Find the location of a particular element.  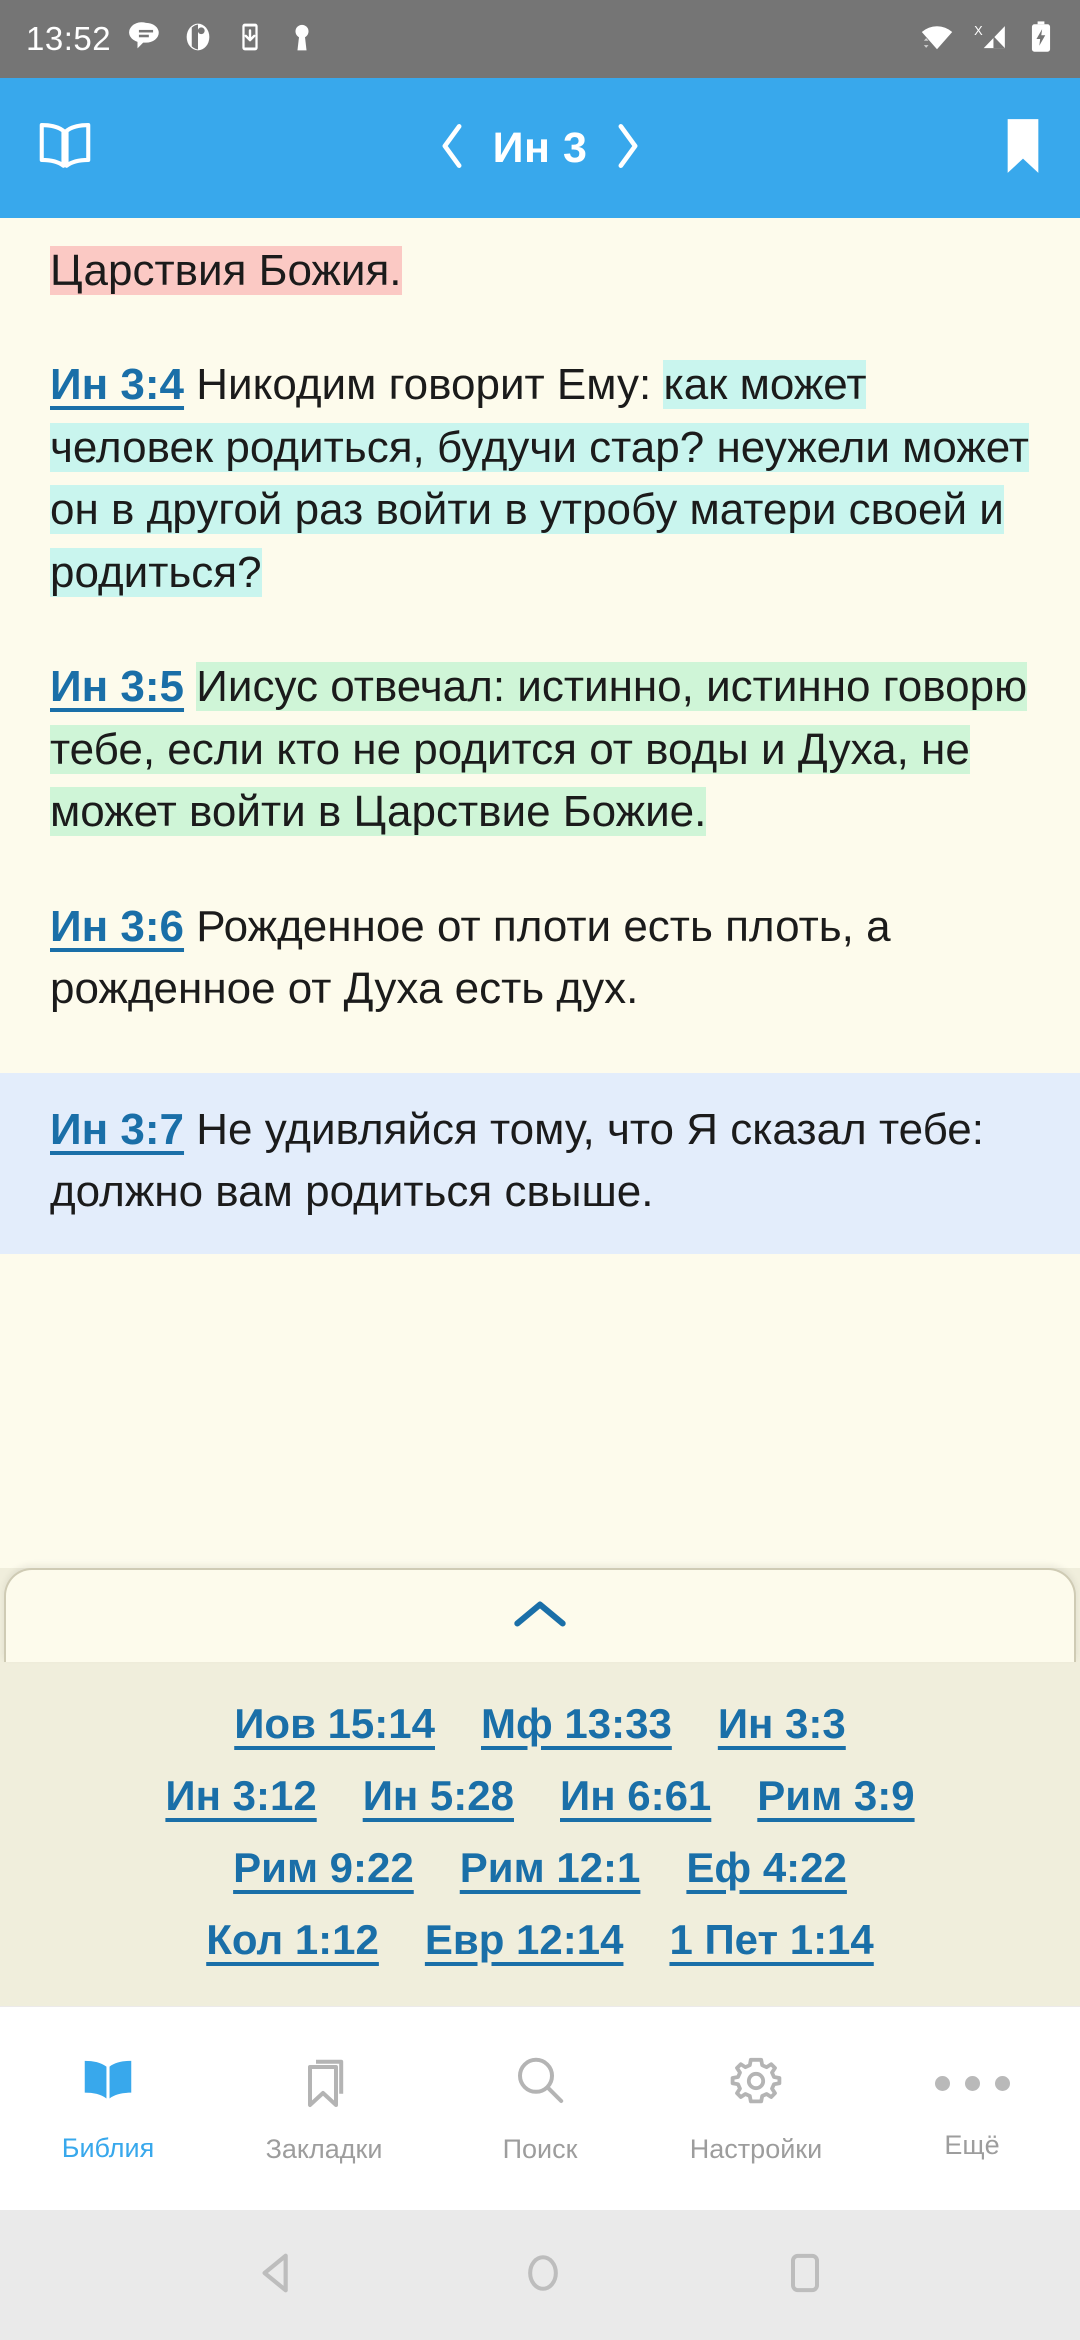

chapter-navigator: Ин 3 is located at coordinates (540, 148).